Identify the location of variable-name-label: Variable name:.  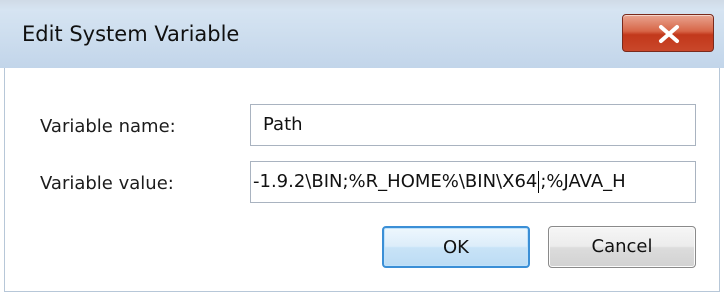
(108, 126).